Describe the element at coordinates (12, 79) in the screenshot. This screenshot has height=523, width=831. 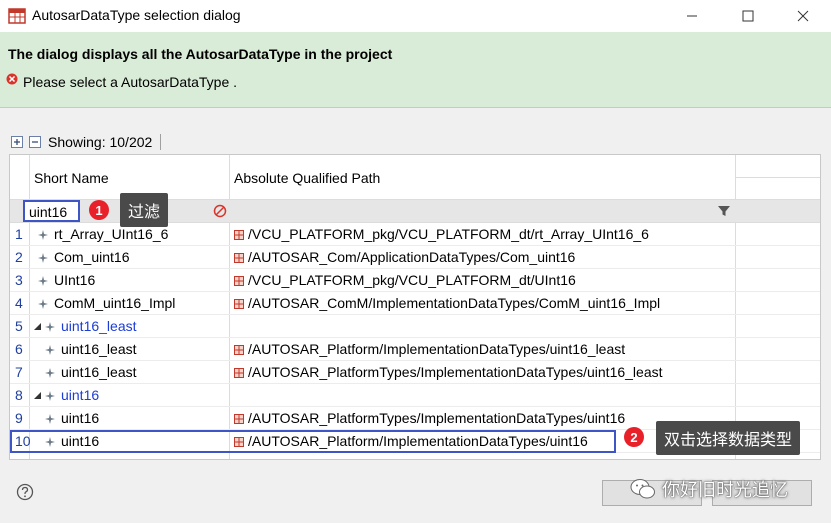
I see `error-icon` at that location.